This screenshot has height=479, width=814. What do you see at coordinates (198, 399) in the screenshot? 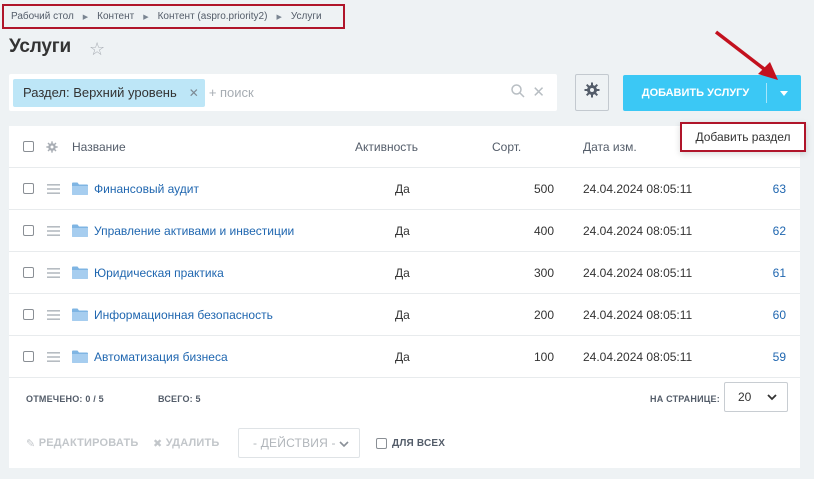
I see `total-value: 5` at bounding box center [198, 399].